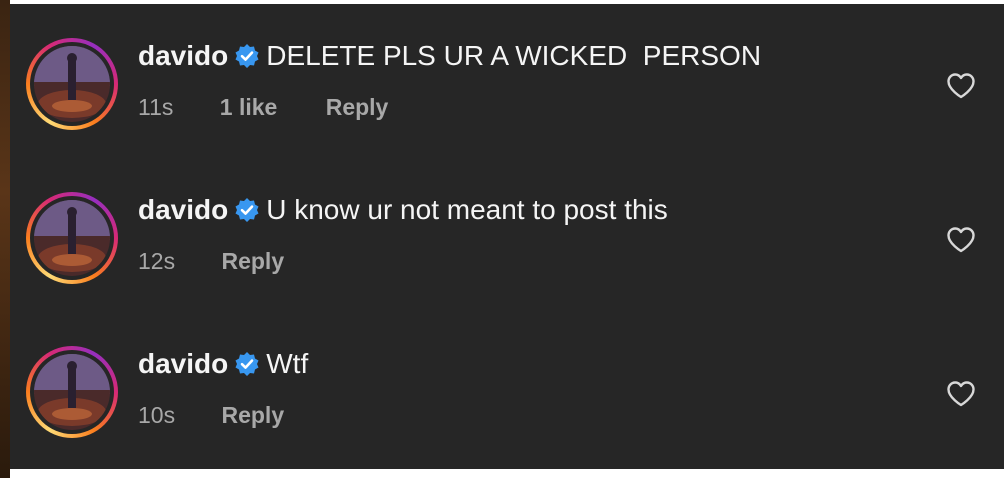  I want to click on comment-timestamp: 10s, so click(157, 415).